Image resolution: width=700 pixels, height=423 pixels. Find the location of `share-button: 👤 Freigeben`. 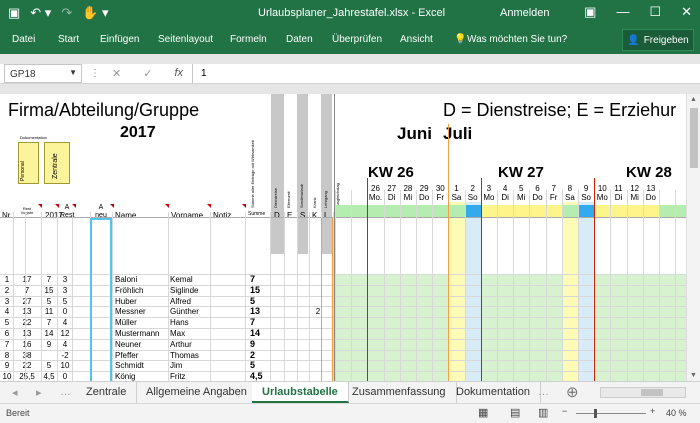

share-button: 👤 Freigeben is located at coordinates (658, 40).